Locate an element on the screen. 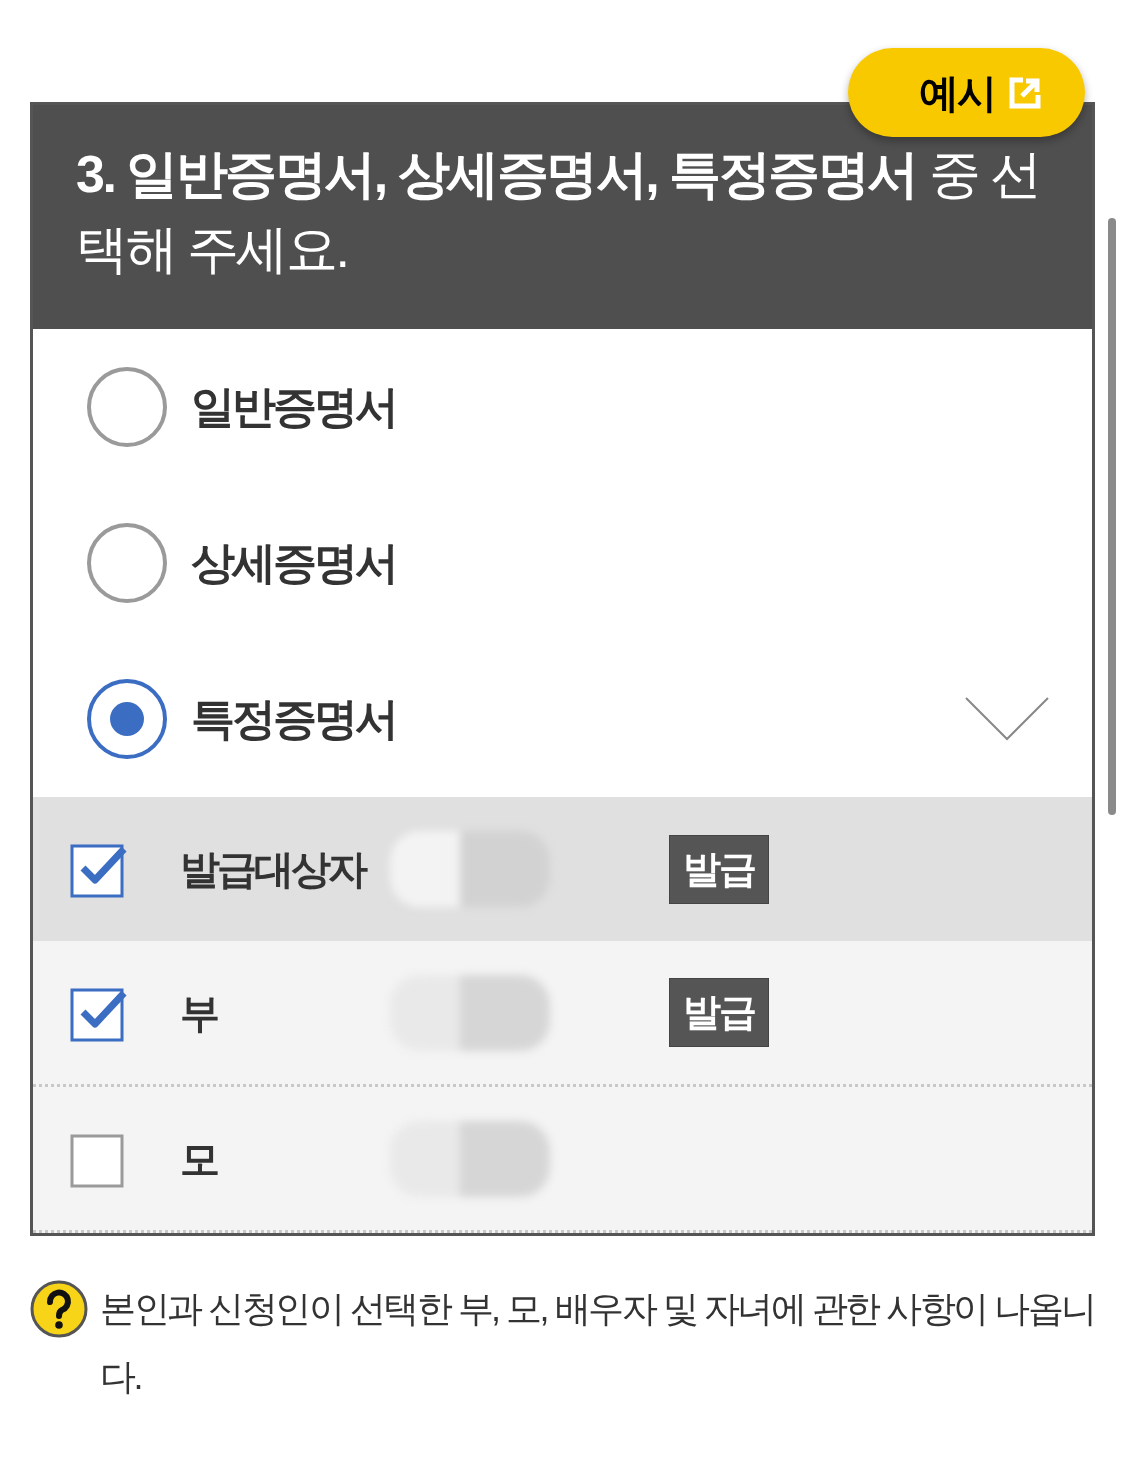 Image resolution: width=1125 pixels, height=1475 pixels. scrollbar-thumb is located at coordinates (1112, 516).